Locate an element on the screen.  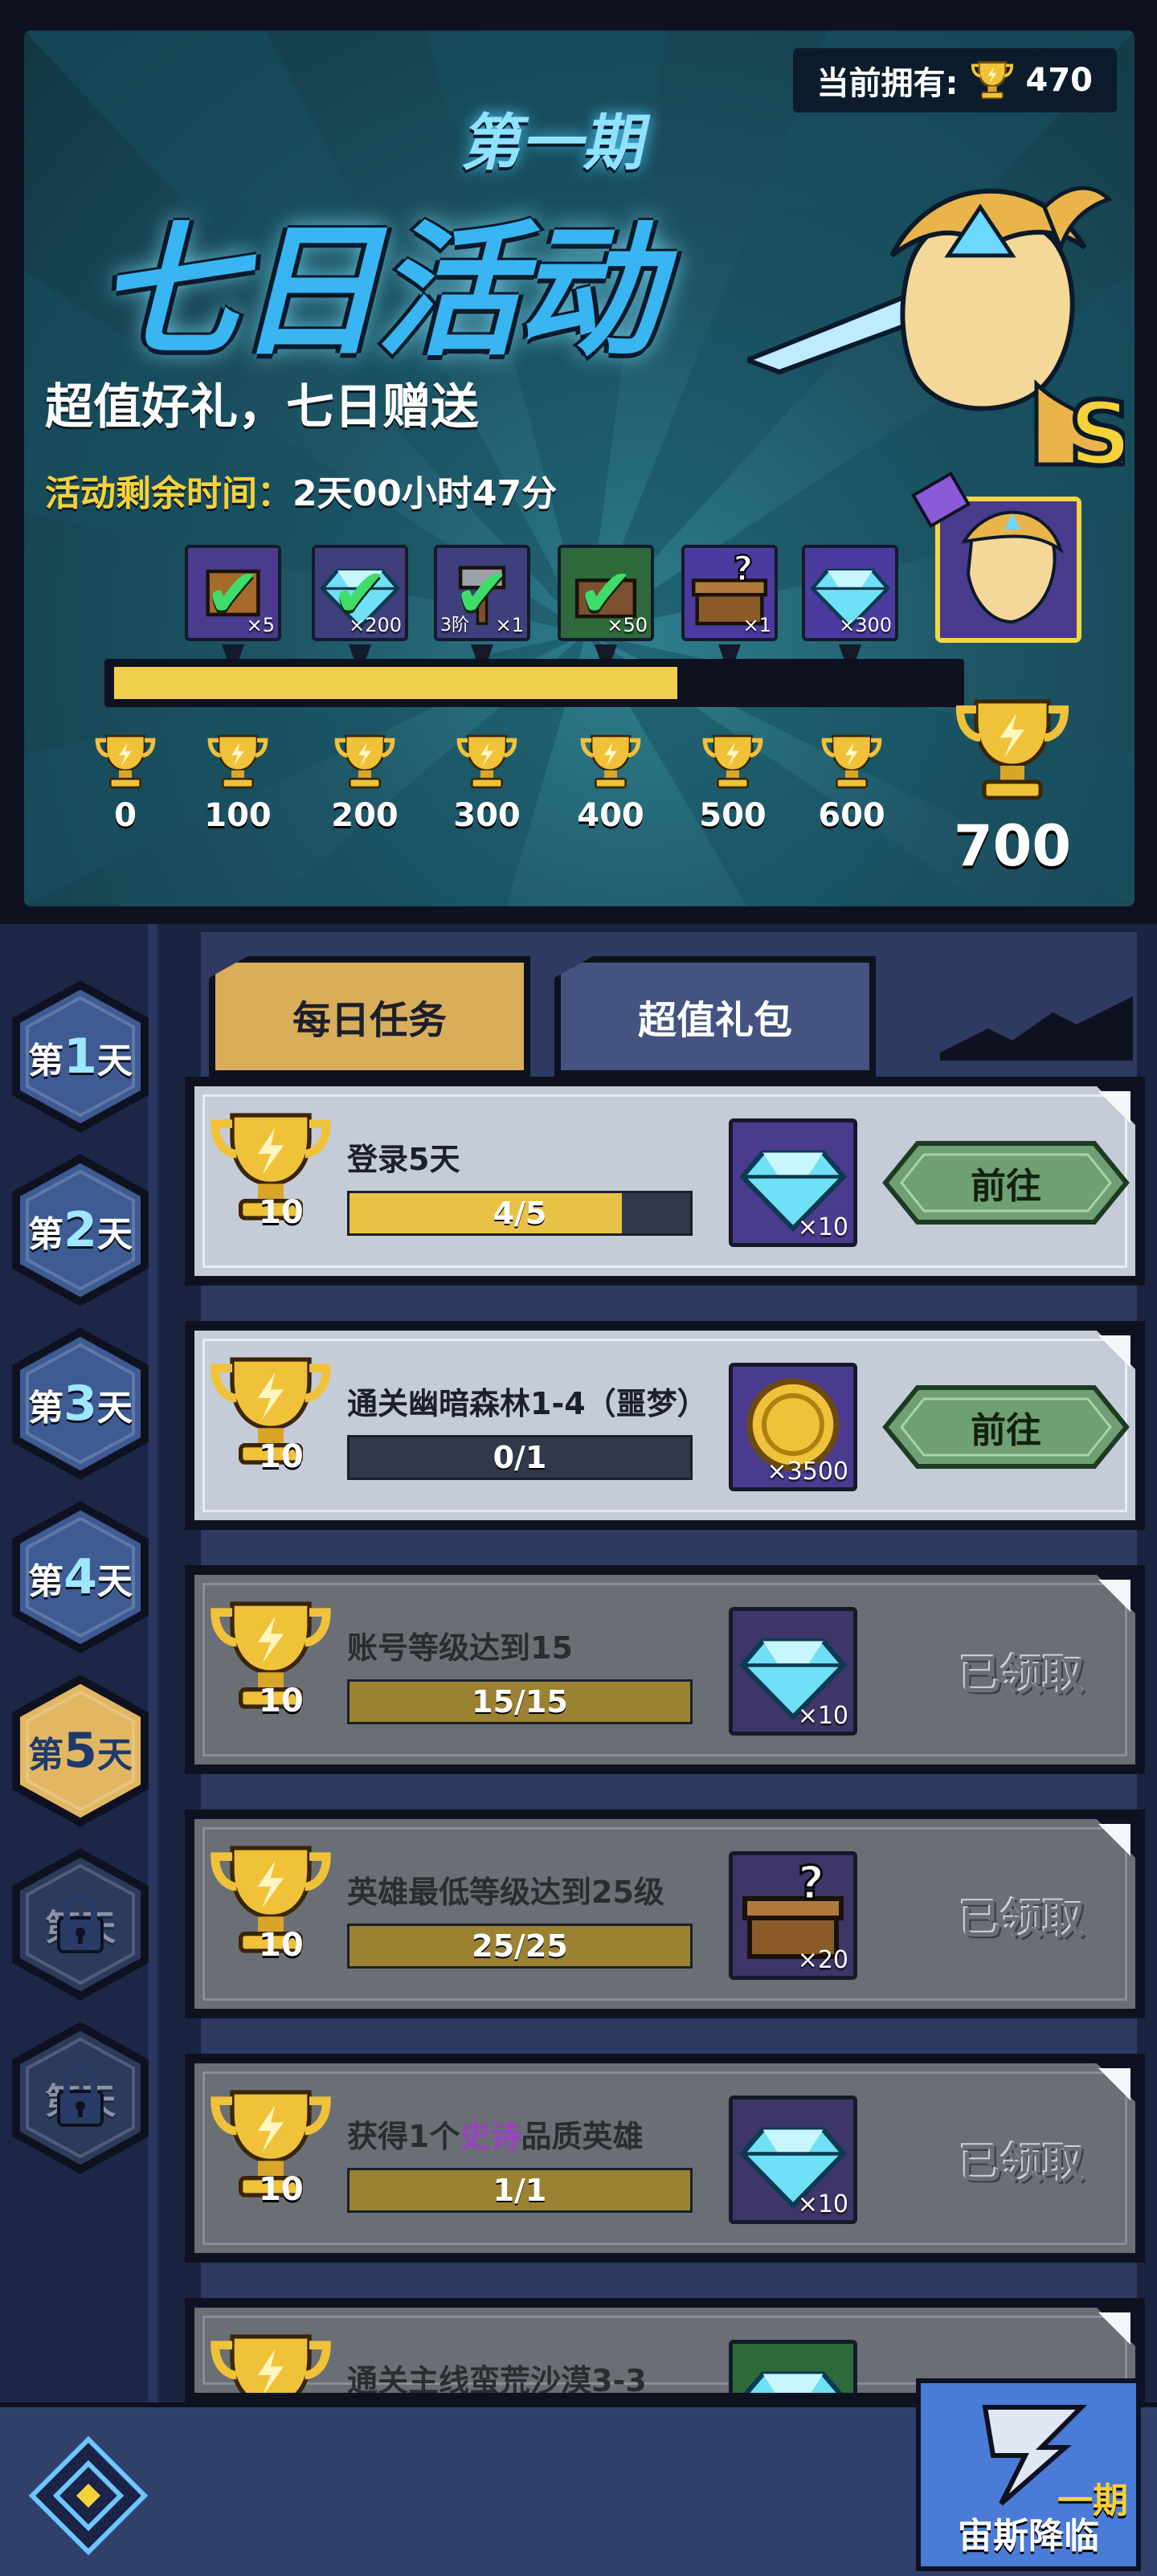
back-logo-icon is located at coordinates (88, 2495).